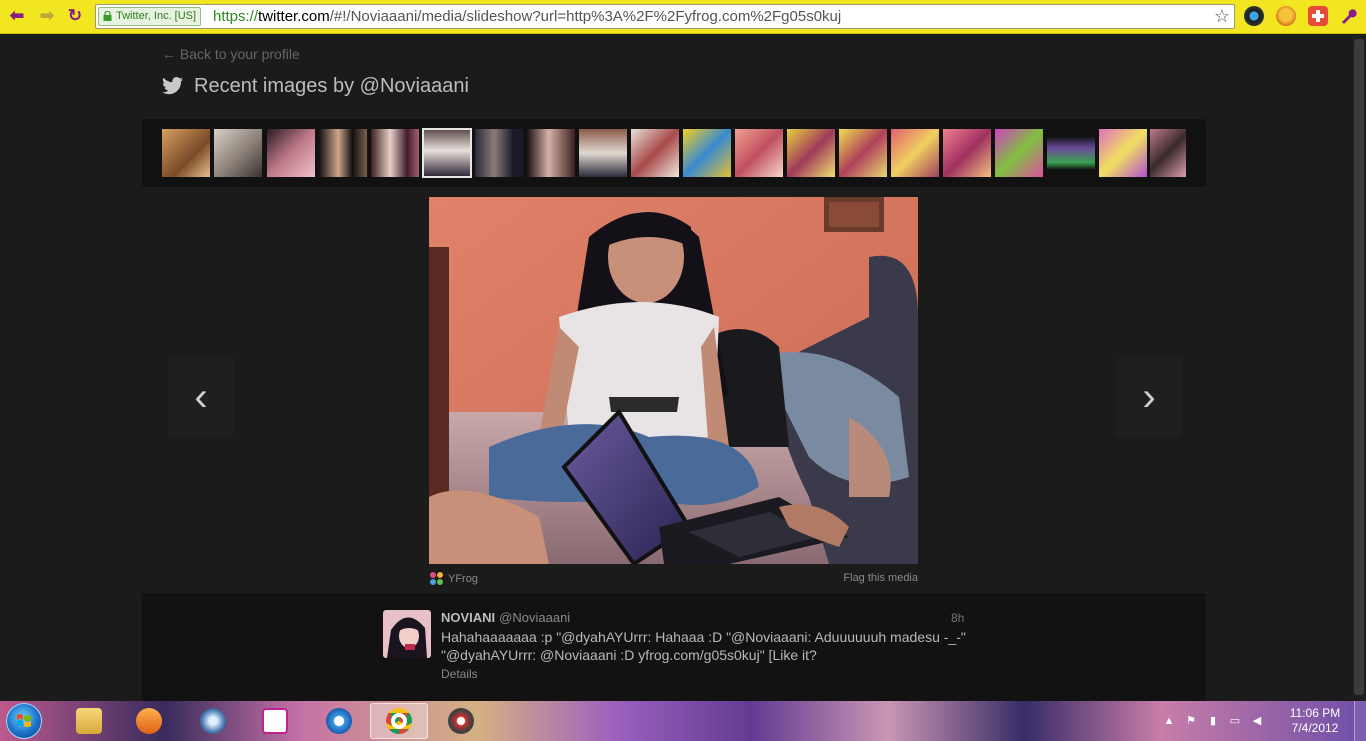 This screenshot has width=1366, height=741. I want to click on author-name: NOVIANI, so click(468, 617).